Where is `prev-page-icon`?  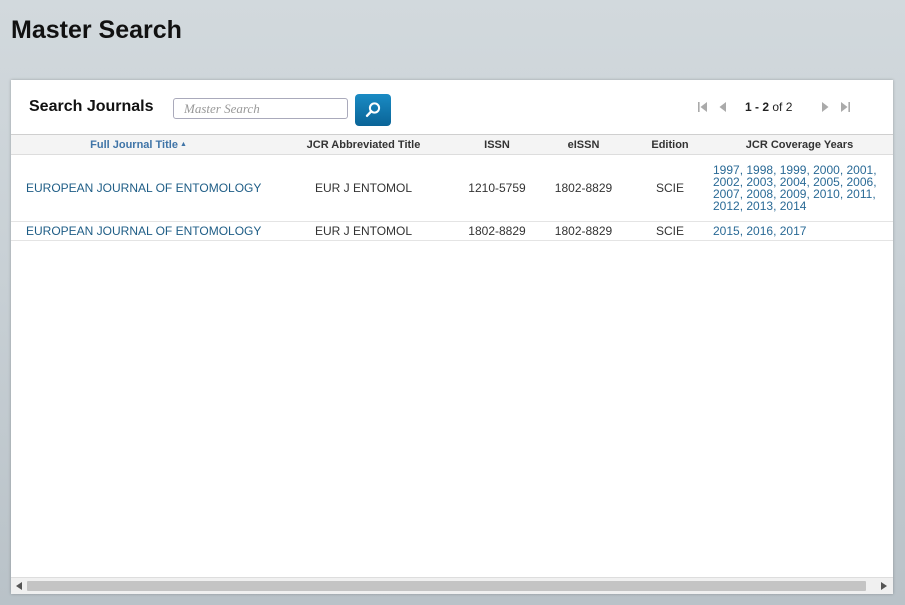 prev-page-icon is located at coordinates (722, 107).